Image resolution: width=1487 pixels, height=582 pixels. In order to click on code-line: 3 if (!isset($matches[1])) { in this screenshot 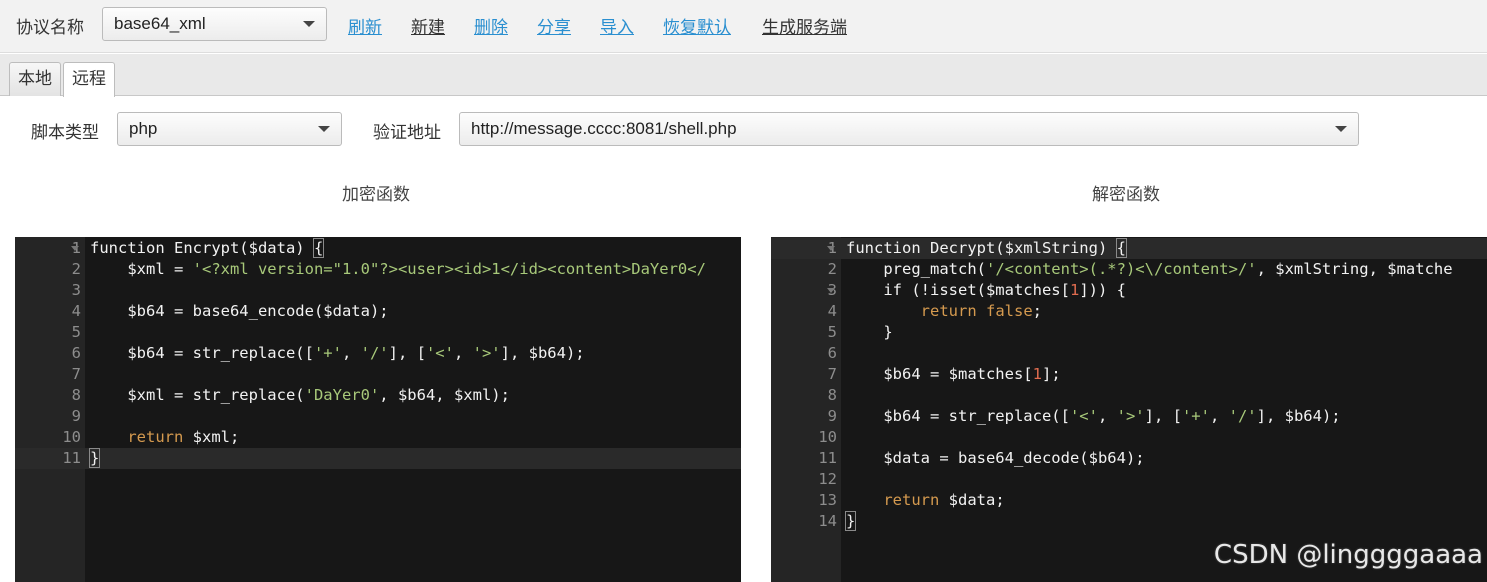, I will do `click(1129, 290)`.